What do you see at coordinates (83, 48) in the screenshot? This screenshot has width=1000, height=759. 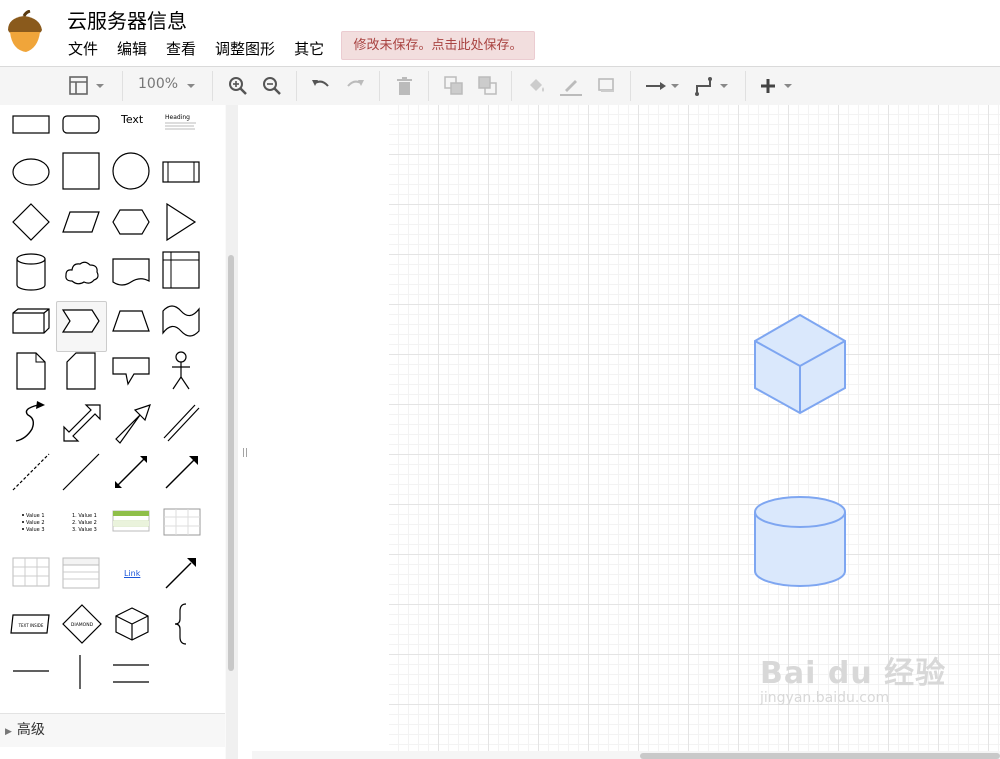 I see `menu-file: 文件` at bounding box center [83, 48].